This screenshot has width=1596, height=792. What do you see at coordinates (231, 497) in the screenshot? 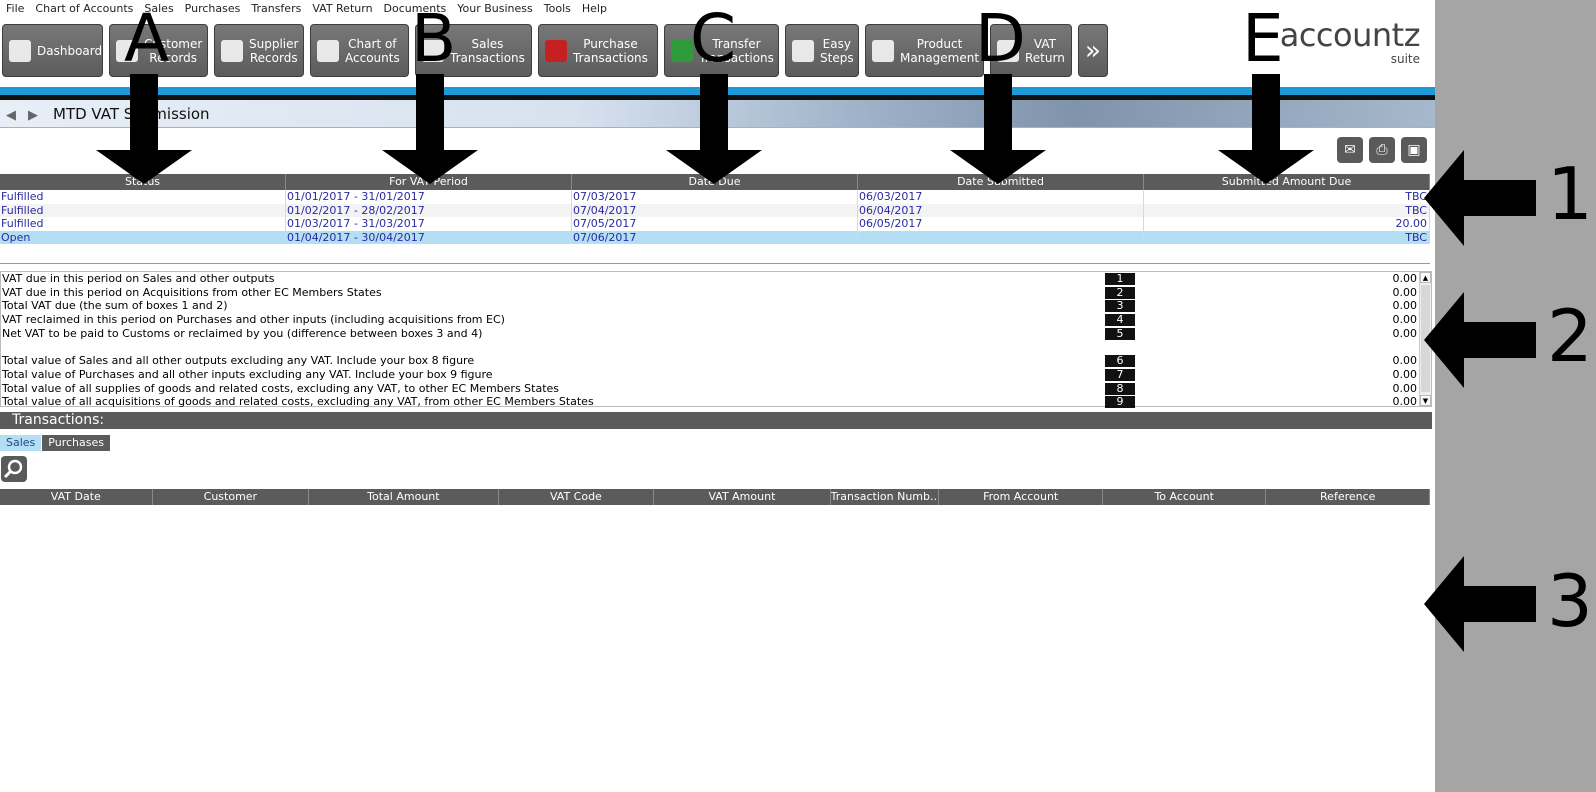
I see `column-header: Customer` at bounding box center [231, 497].